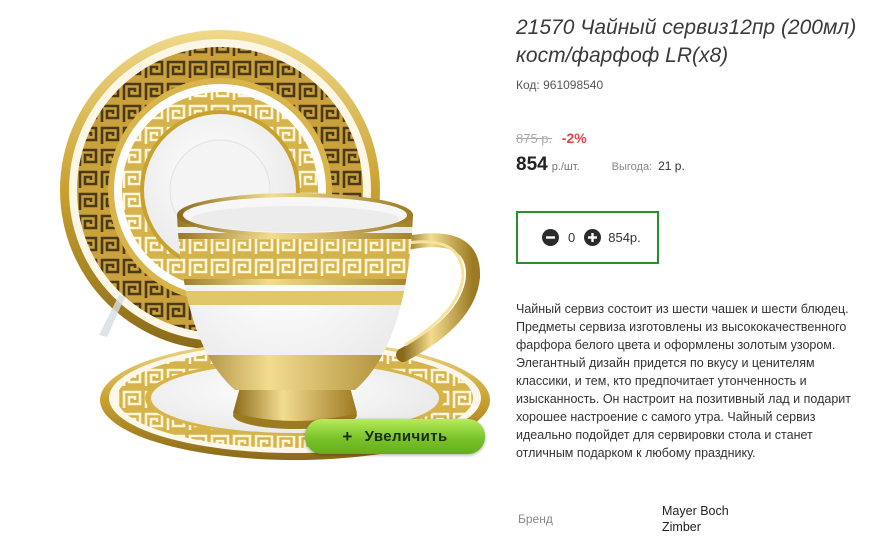  What do you see at coordinates (550, 237) in the screenshot?
I see `minus-circle-icon` at bounding box center [550, 237].